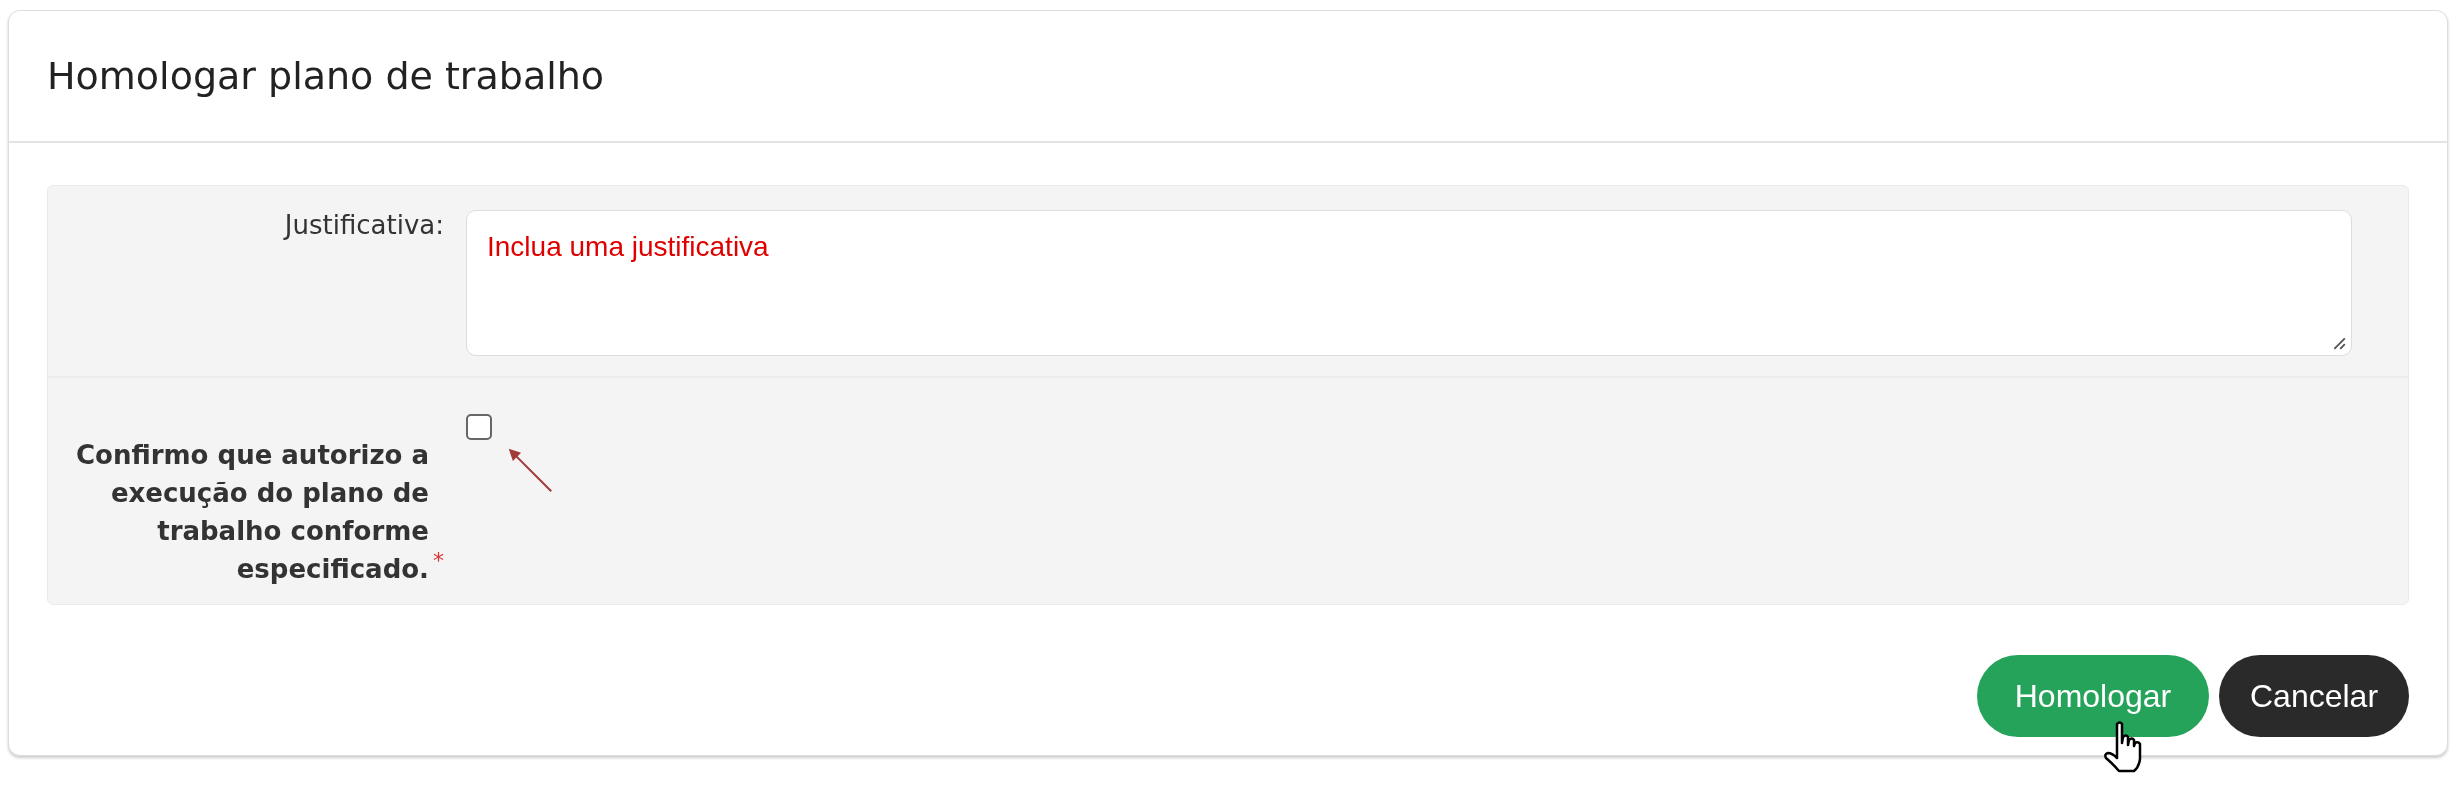  Describe the element at coordinates (479, 427) in the screenshot. I see `confirm-checkbox` at that location.